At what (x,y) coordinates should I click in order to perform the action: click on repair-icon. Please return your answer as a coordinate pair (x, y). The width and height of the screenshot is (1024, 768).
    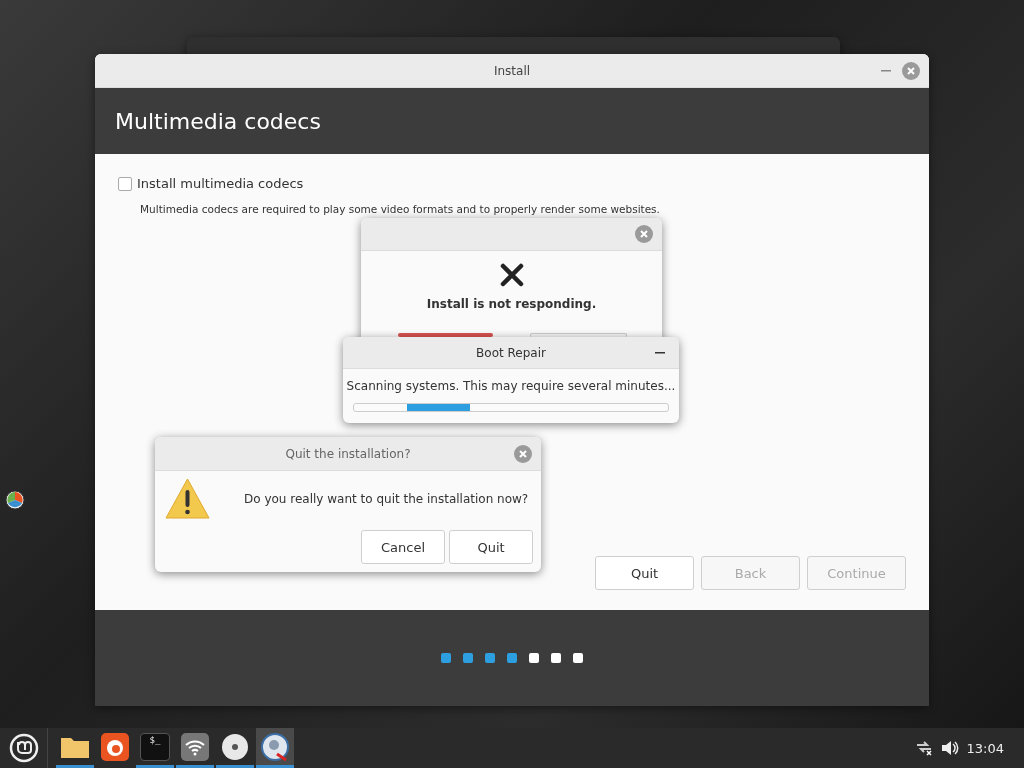
    Looking at the image, I should click on (275, 746).